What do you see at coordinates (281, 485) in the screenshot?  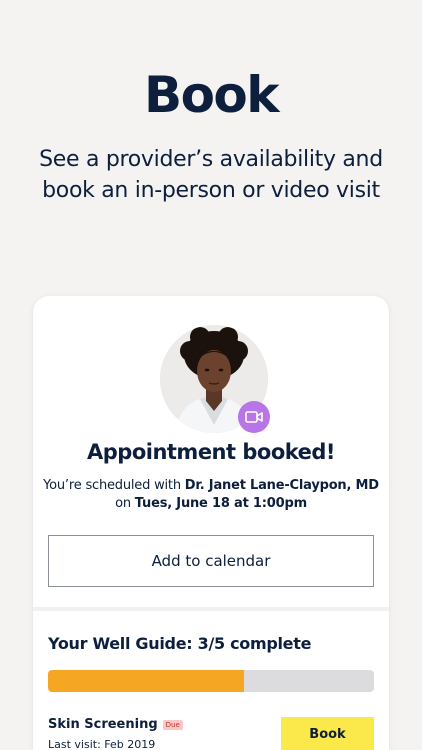 I see `doctor-name: Dr. Janet Lane-Claypon, MD` at bounding box center [281, 485].